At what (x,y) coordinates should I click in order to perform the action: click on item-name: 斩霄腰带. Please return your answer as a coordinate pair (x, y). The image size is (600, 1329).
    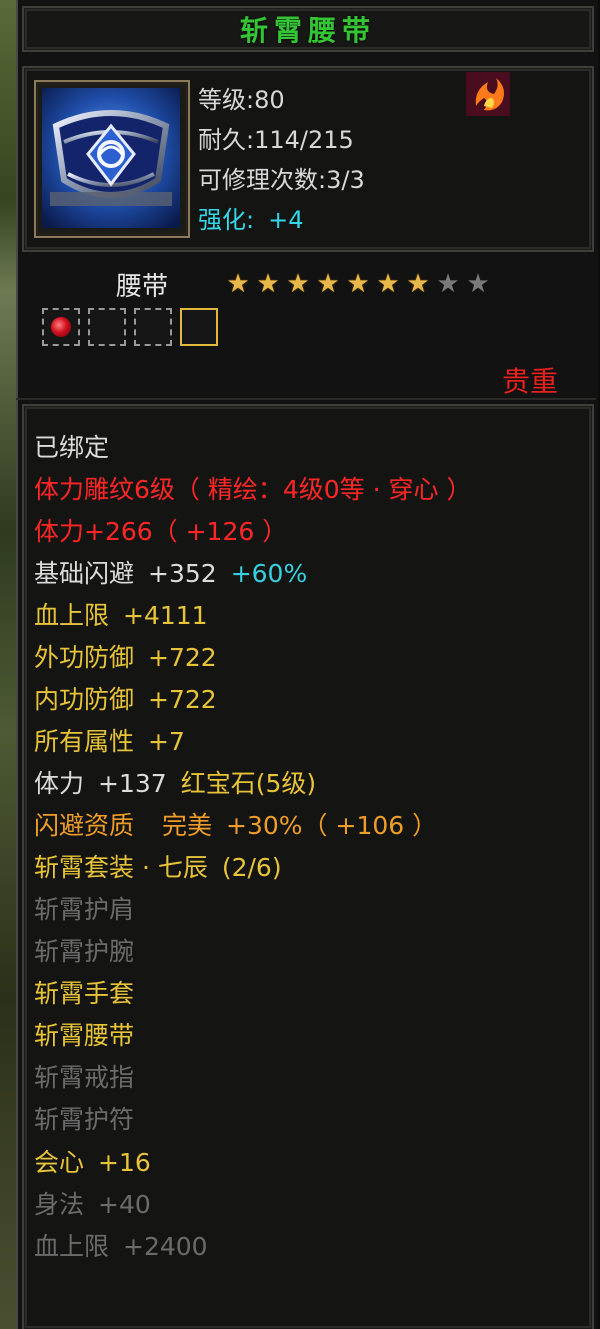
    Looking at the image, I should click on (307, 30).